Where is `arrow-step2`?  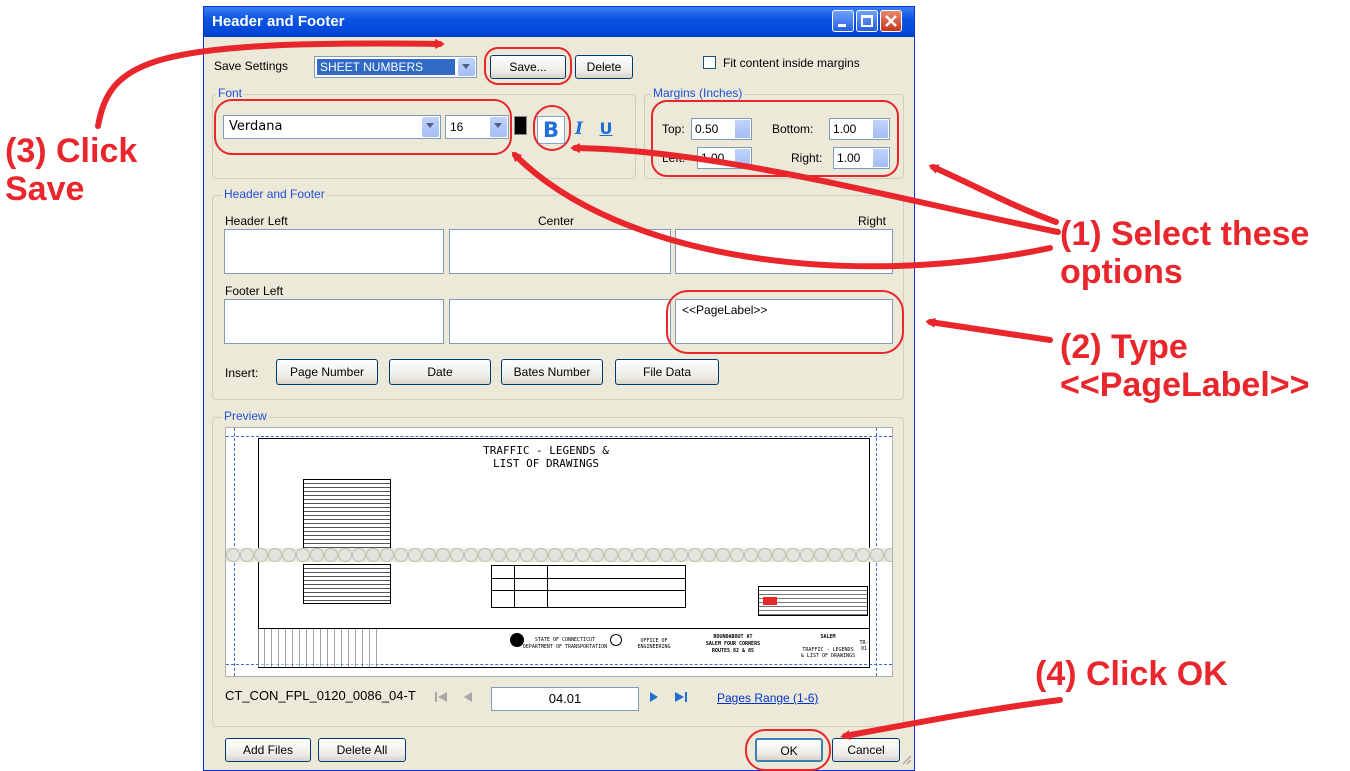
arrow-step2 is located at coordinates (989, 330).